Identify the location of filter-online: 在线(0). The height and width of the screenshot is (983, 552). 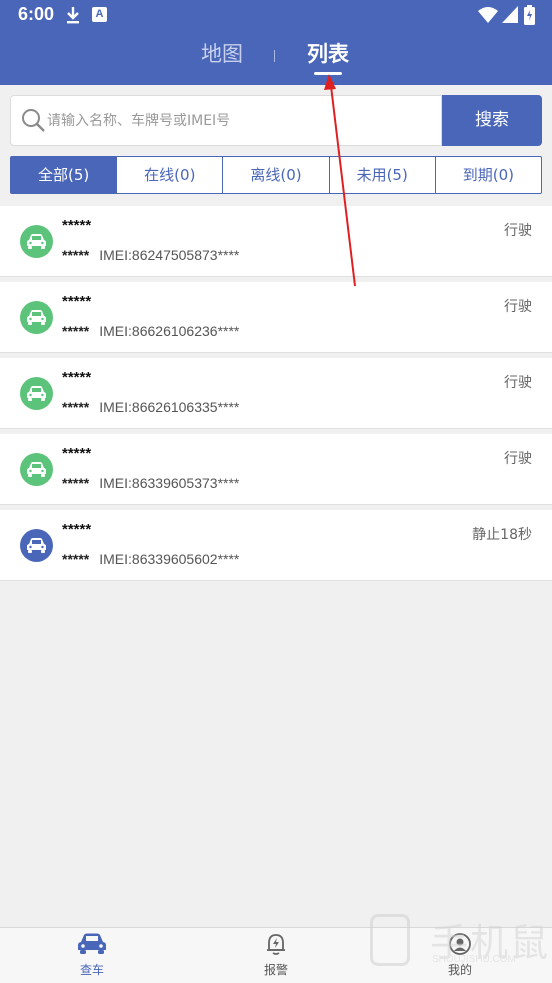
(169, 175).